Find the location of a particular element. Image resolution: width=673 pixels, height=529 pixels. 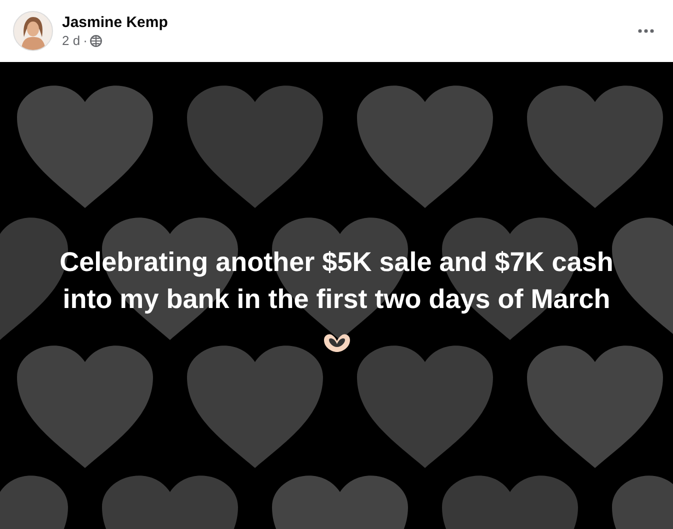

author-name: Jasmine Kemp is located at coordinates (115, 22).